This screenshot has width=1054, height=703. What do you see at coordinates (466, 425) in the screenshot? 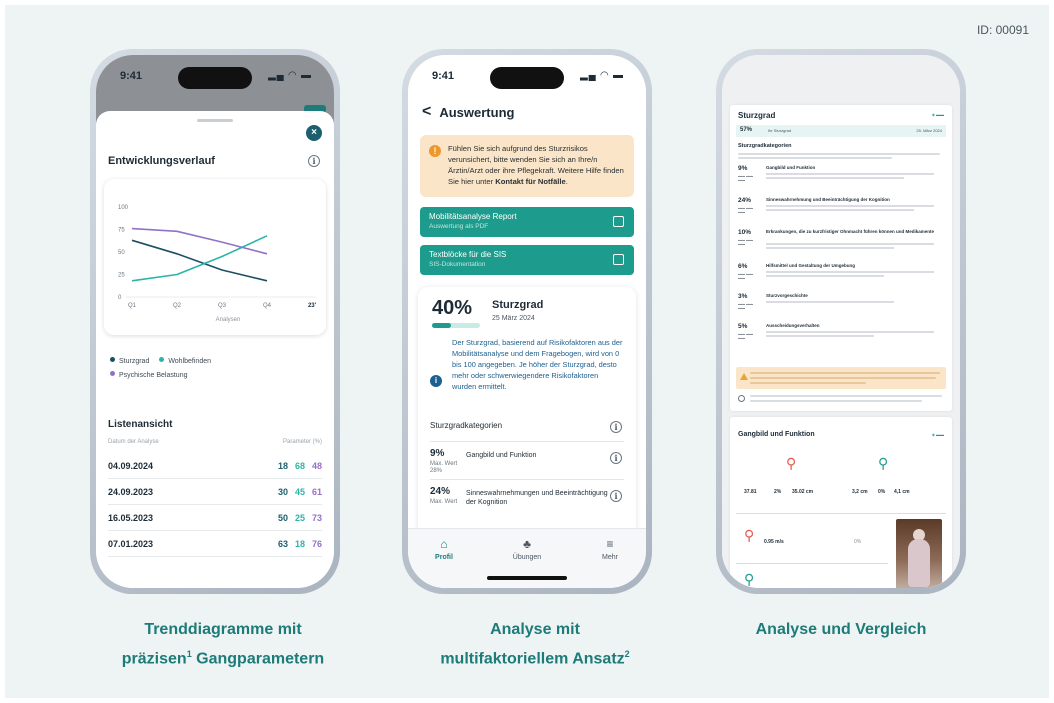
I see `categories-title: Sturzgradkategorien` at bounding box center [466, 425].